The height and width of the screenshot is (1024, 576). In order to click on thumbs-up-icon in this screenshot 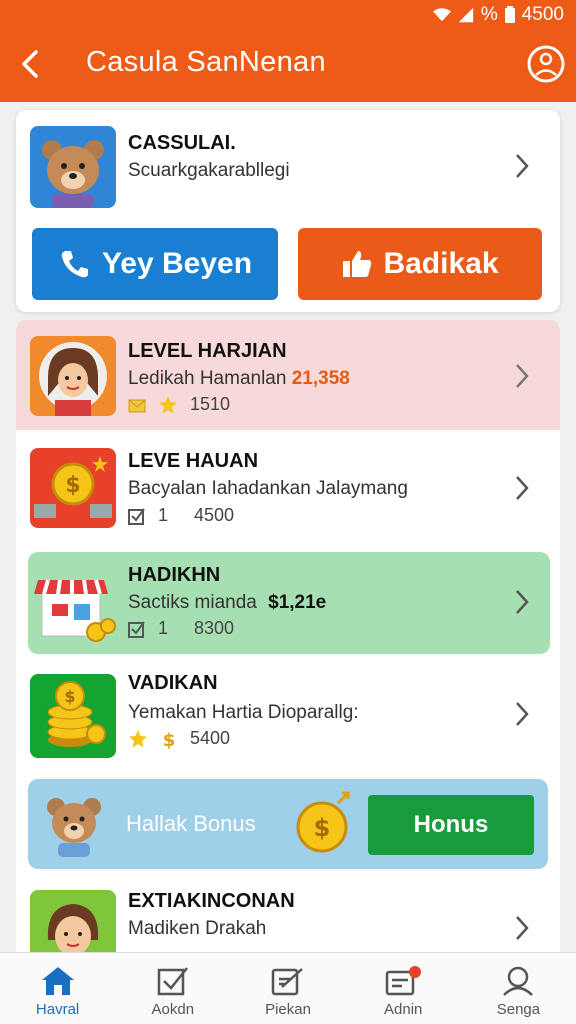, I will do `click(357, 264)`.